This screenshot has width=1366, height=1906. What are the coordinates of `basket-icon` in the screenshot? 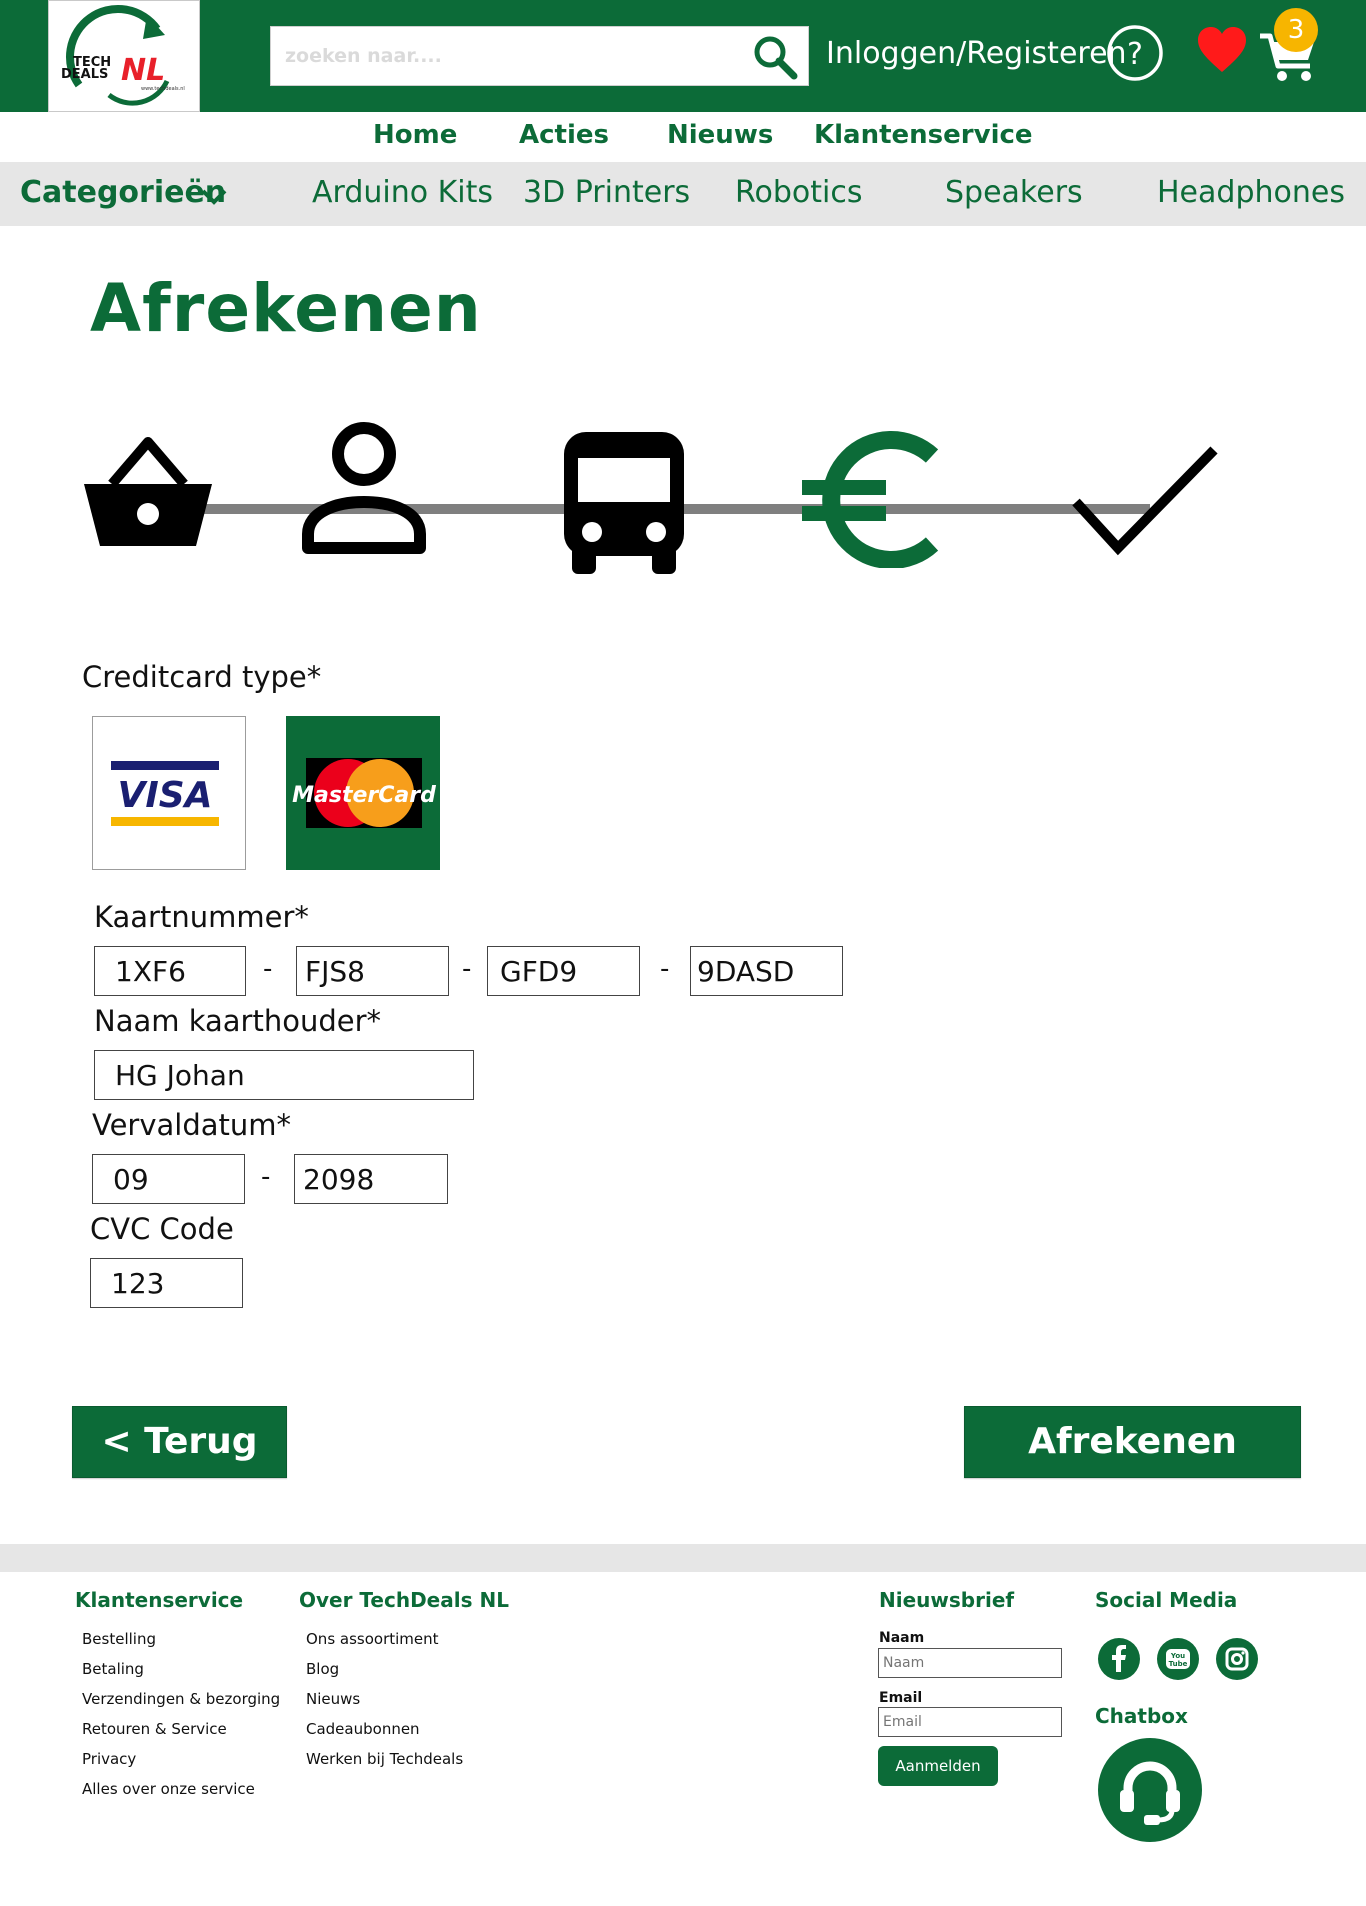 It's located at (148, 491).